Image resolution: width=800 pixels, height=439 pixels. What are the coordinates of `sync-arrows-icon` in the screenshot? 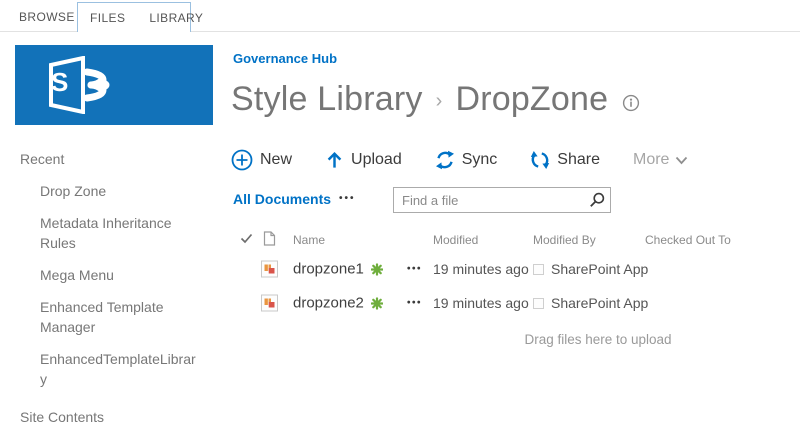 It's located at (444, 160).